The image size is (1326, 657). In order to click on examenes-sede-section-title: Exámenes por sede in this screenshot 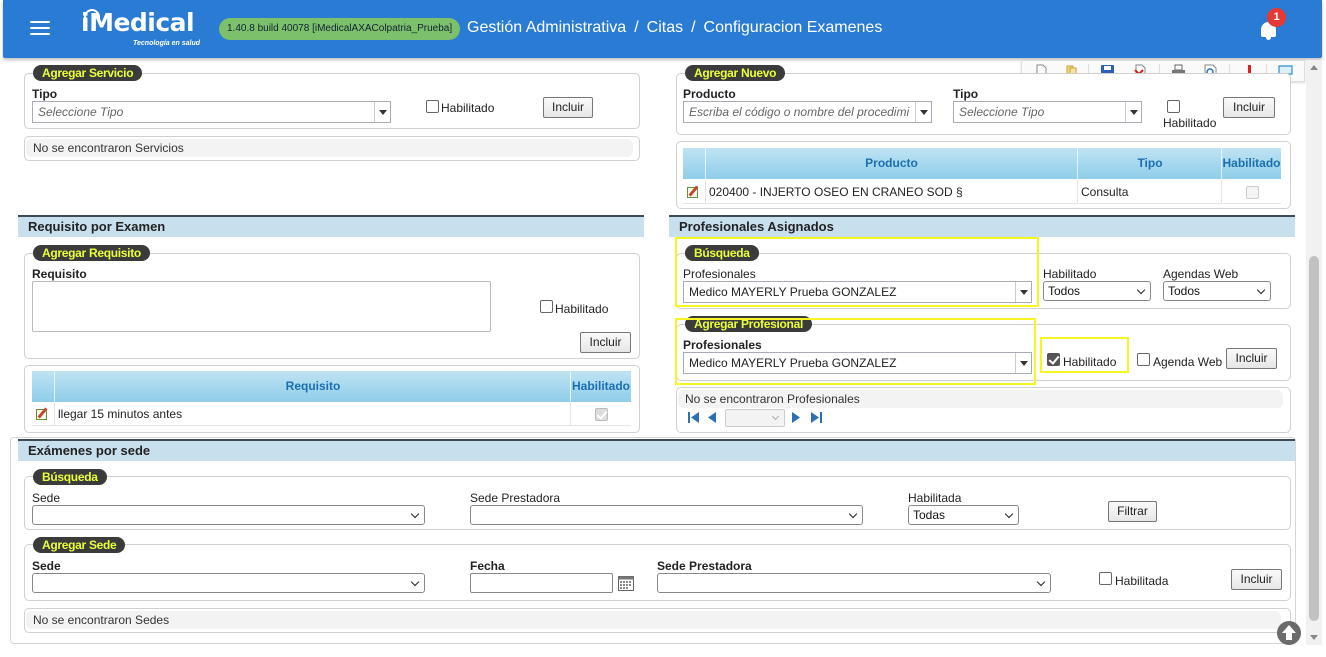, I will do `click(656, 450)`.